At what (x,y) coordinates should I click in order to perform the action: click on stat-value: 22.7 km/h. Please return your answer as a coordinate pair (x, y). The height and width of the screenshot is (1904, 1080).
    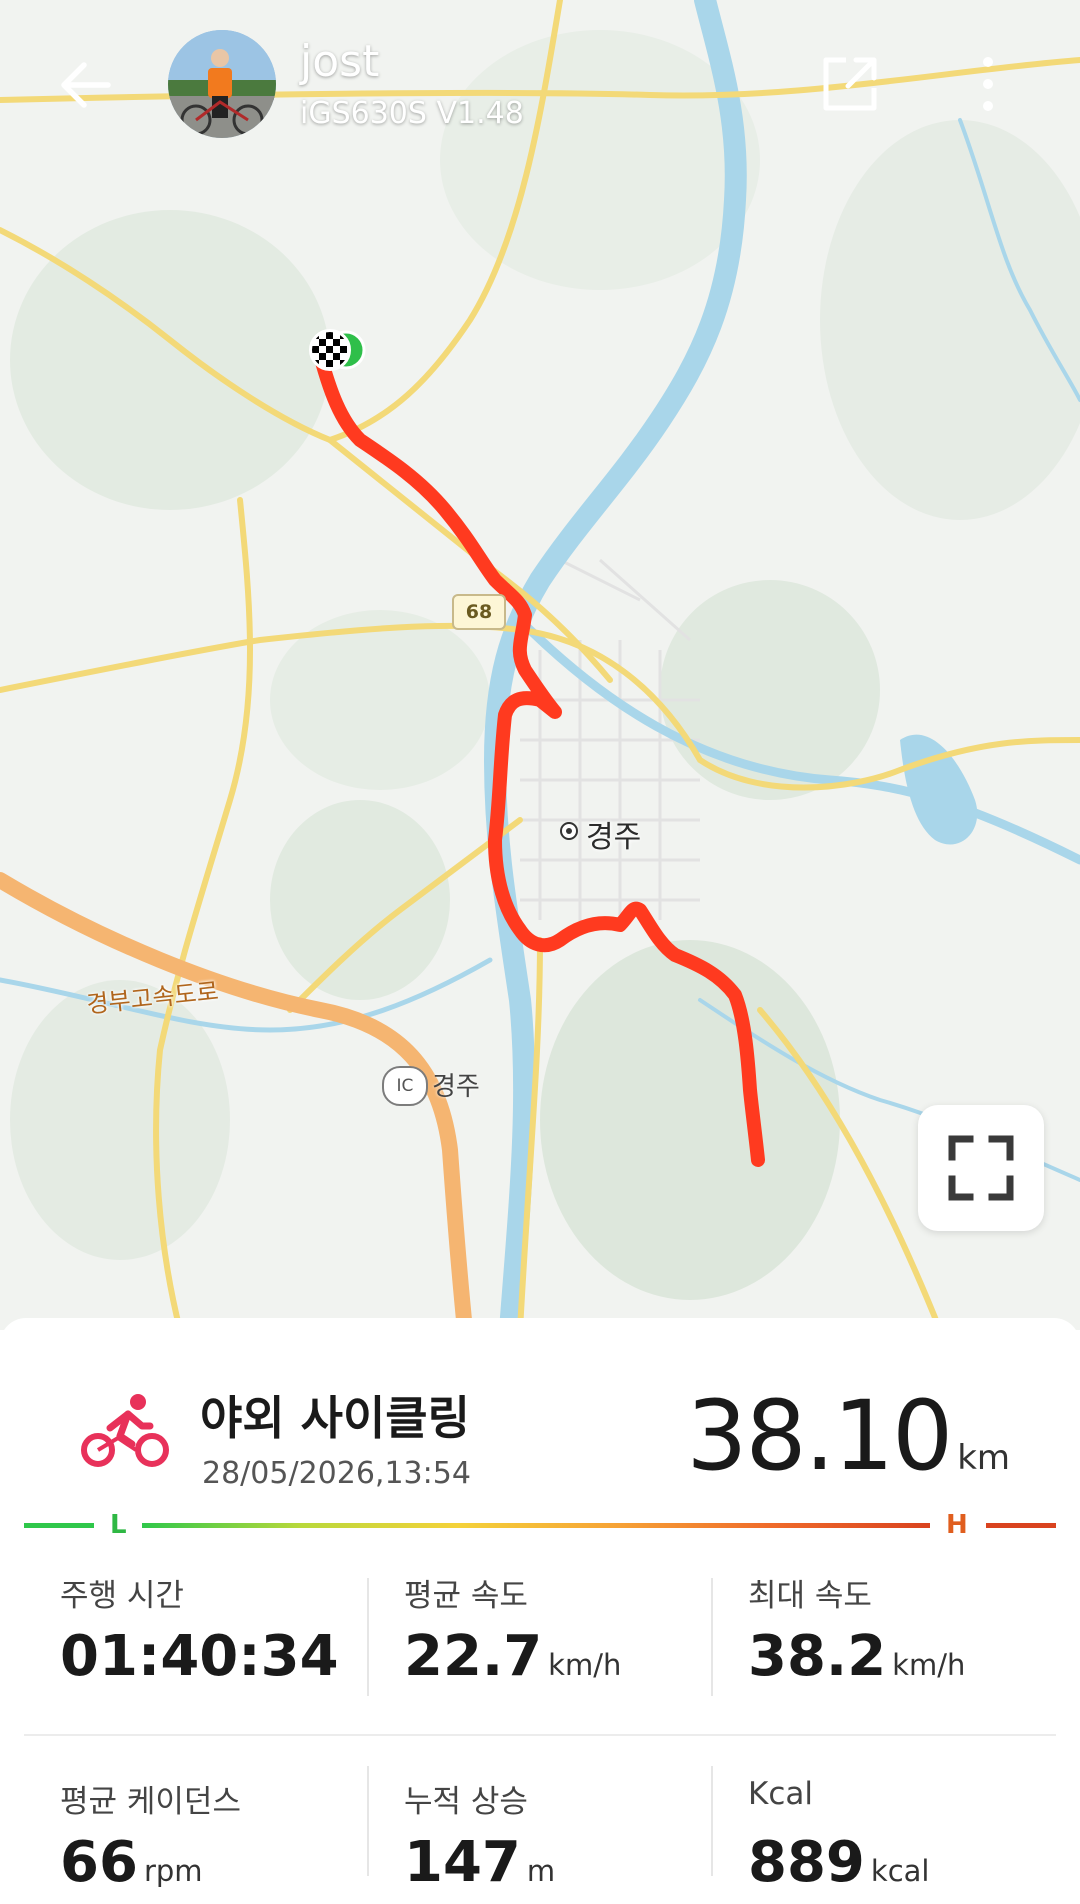
    Looking at the image, I should click on (512, 1656).